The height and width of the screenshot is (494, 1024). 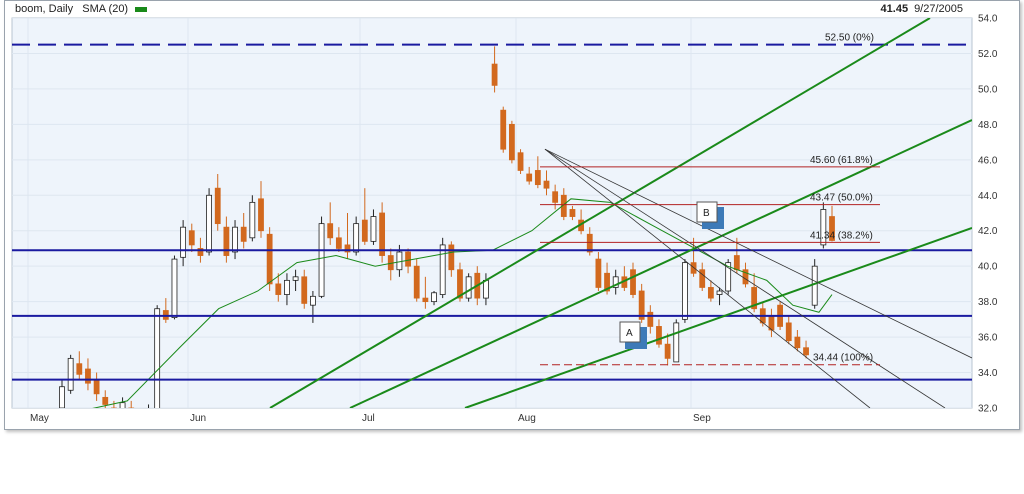 I want to click on y-tick-label: 50.0, so click(x=988, y=89).